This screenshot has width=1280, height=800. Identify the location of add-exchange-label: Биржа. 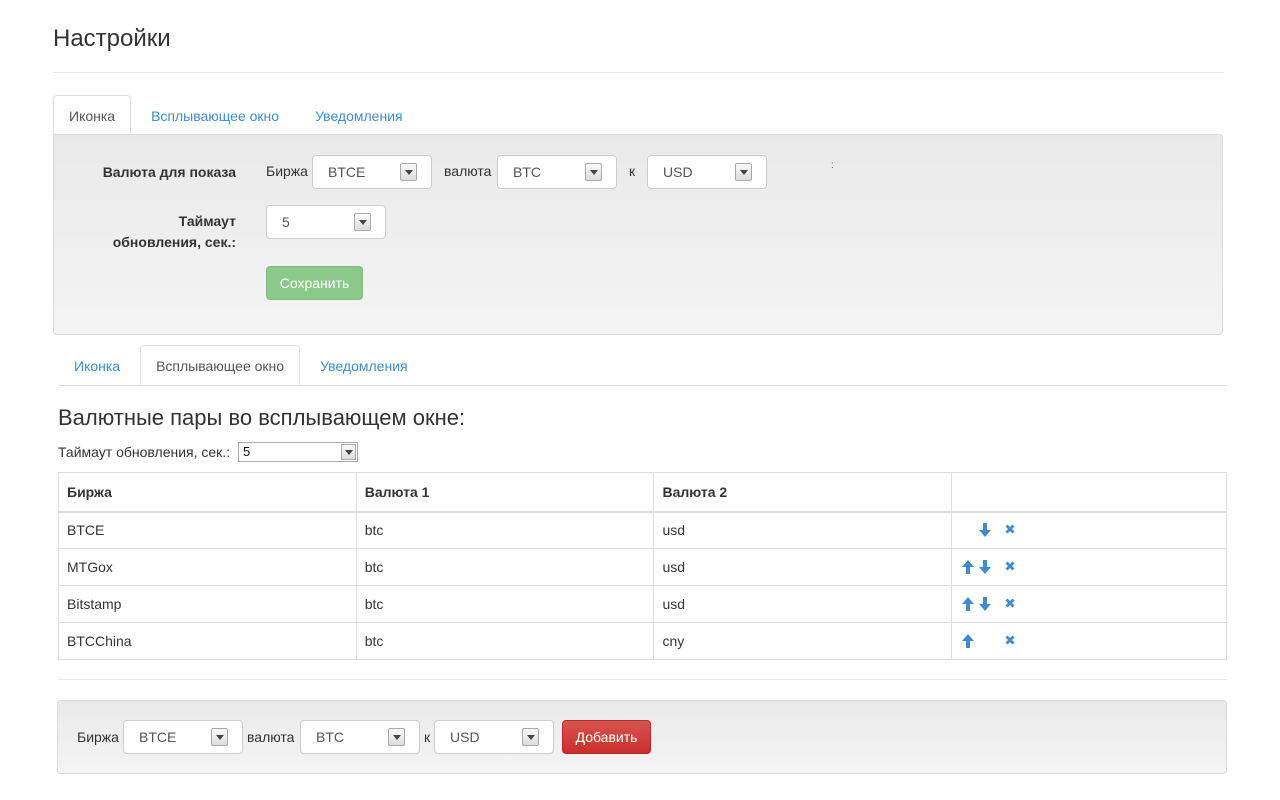
(98, 737).